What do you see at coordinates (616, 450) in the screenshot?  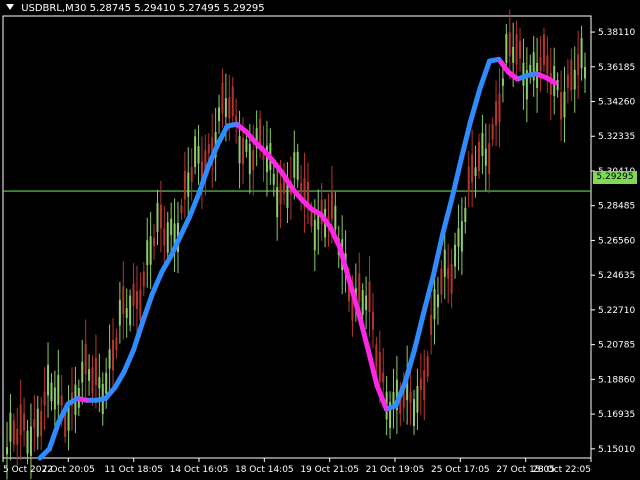 I see `price-tick-label: 5.15010` at bounding box center [616, 450].